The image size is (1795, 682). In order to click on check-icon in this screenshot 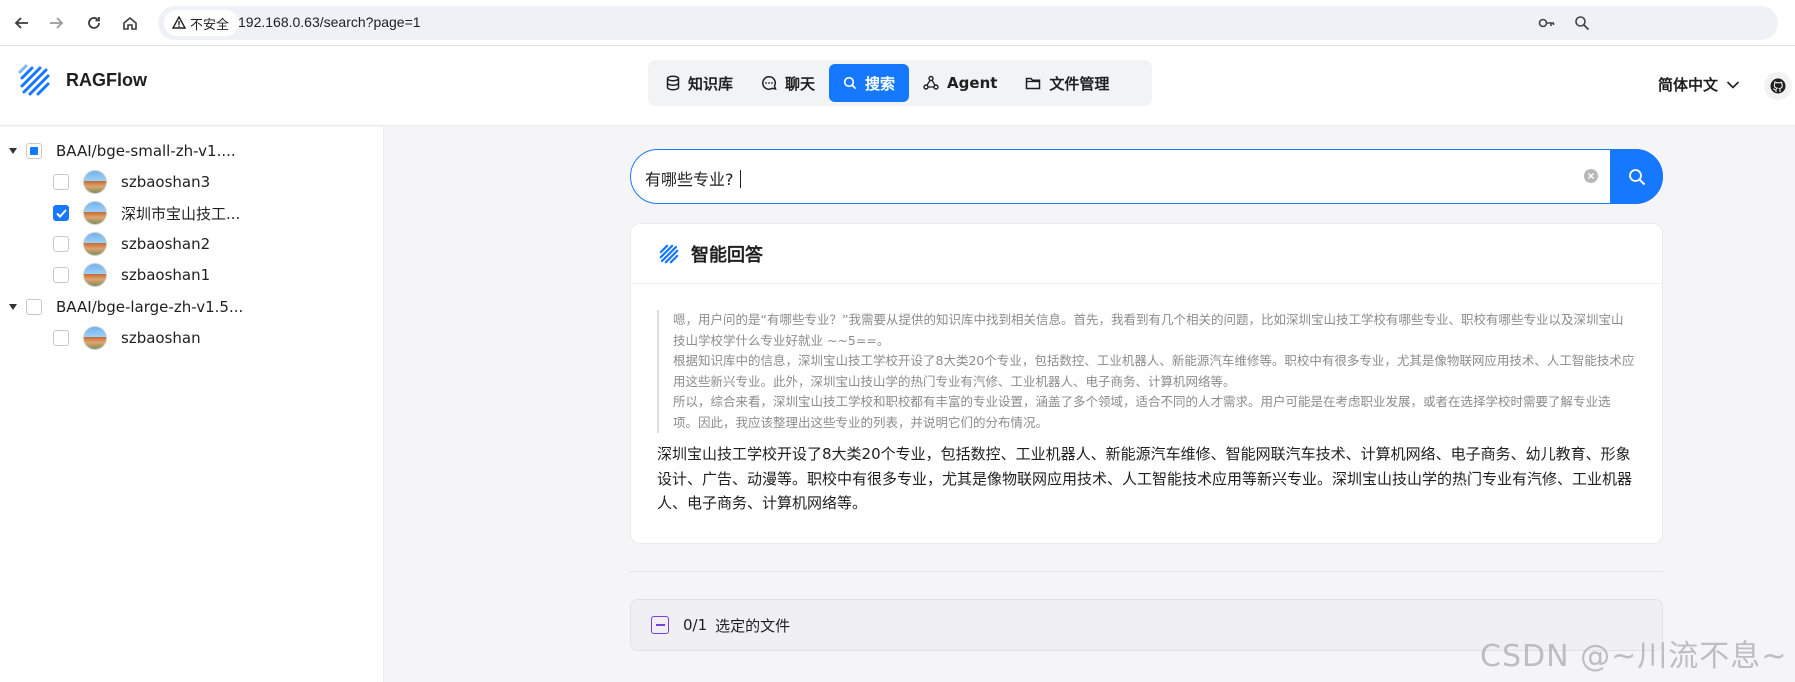, I will do `click(61, 213)`.